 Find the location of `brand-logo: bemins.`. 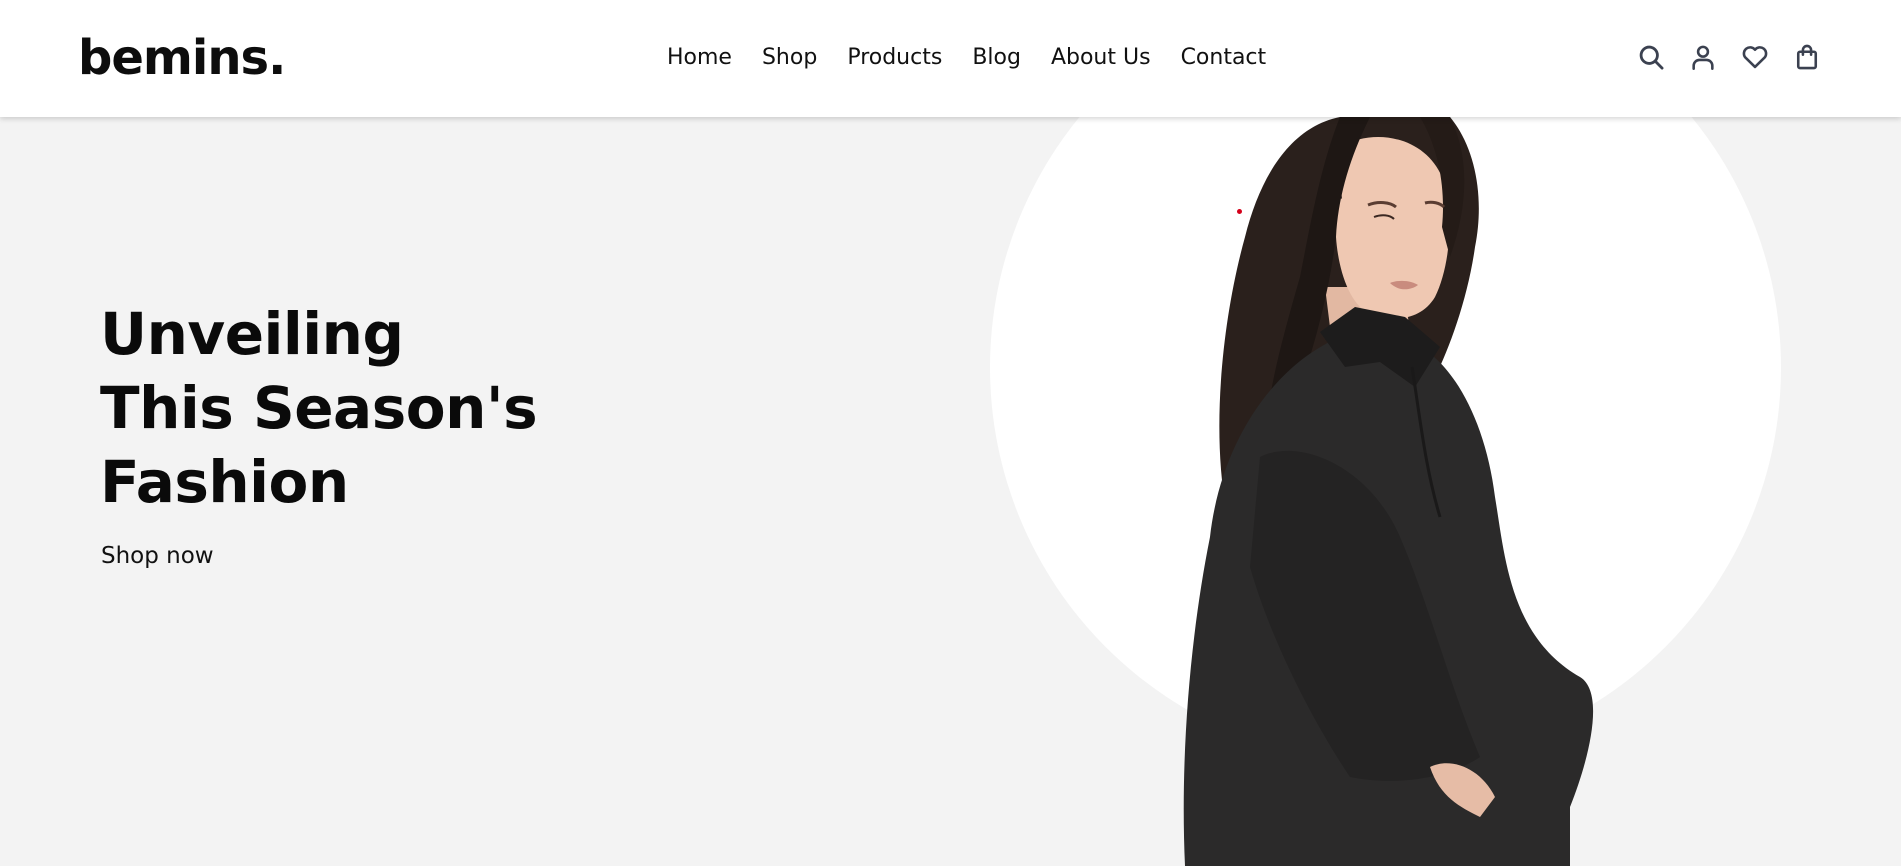

brand-logo: bemins. is located at coordinates (182, 58).